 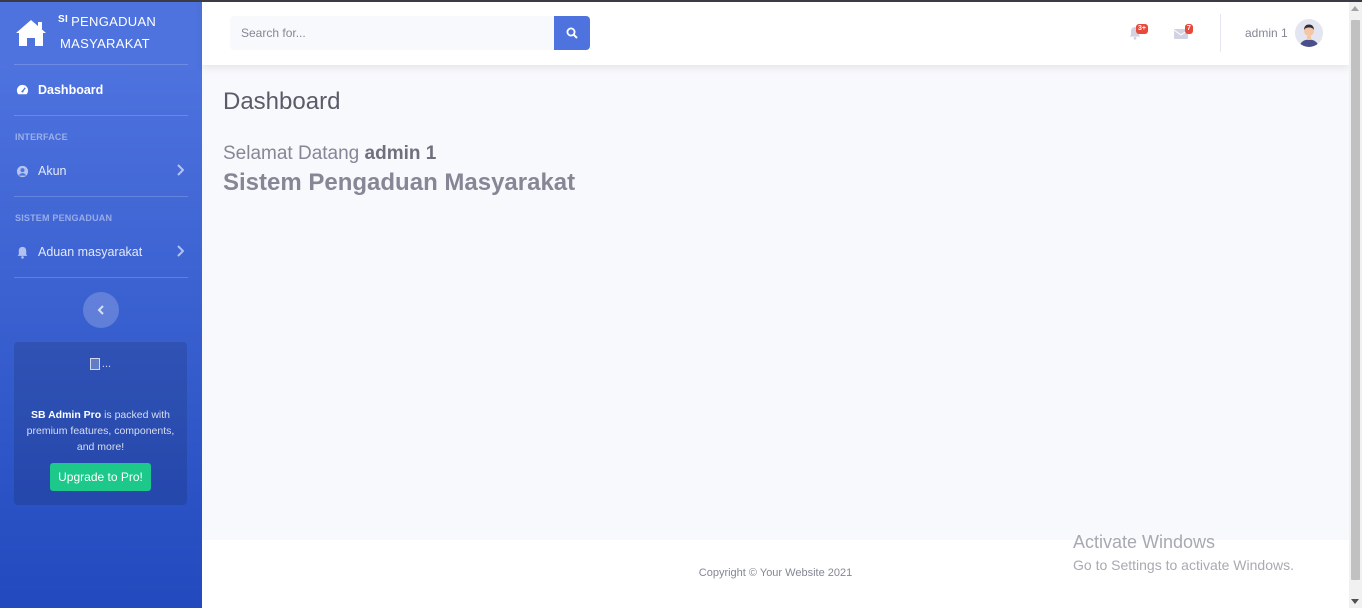 I want to click on brand-sup: SI, so click(x=63, y=19).